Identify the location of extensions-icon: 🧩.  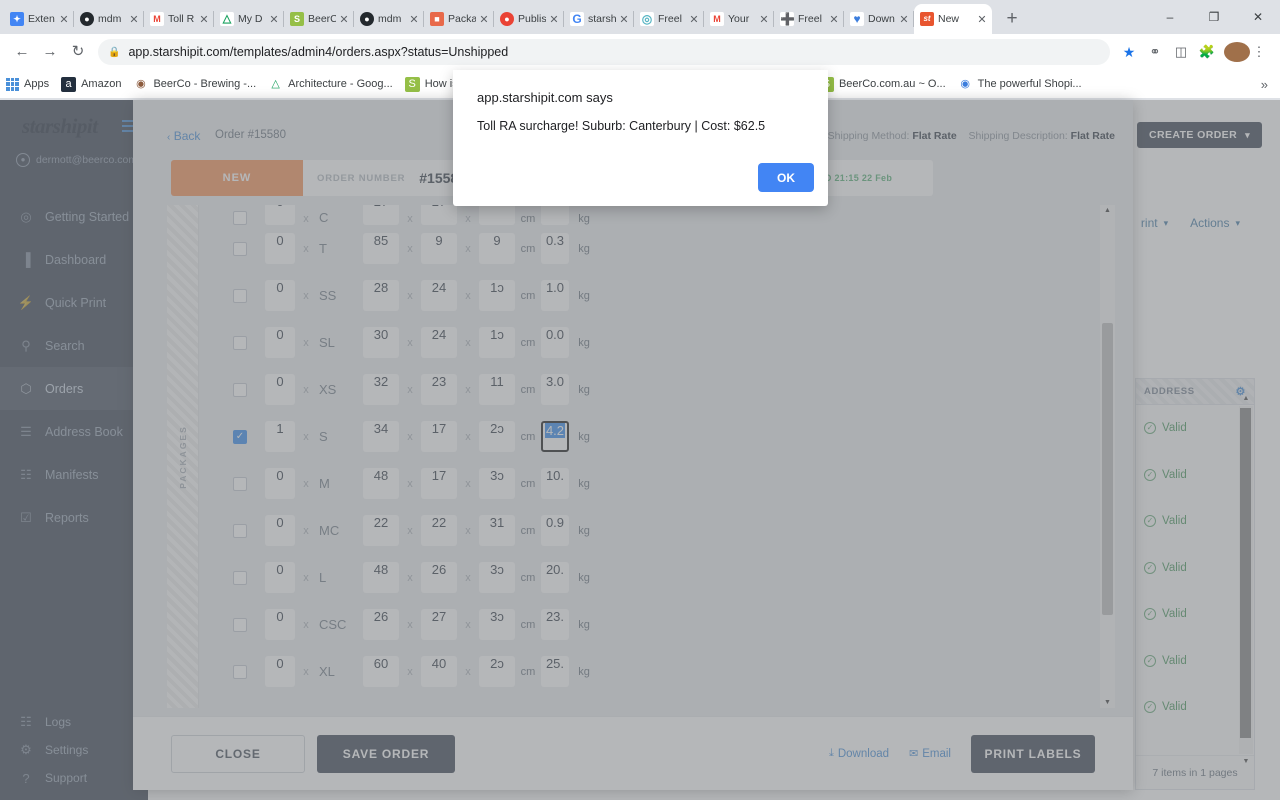
(1207, 52).